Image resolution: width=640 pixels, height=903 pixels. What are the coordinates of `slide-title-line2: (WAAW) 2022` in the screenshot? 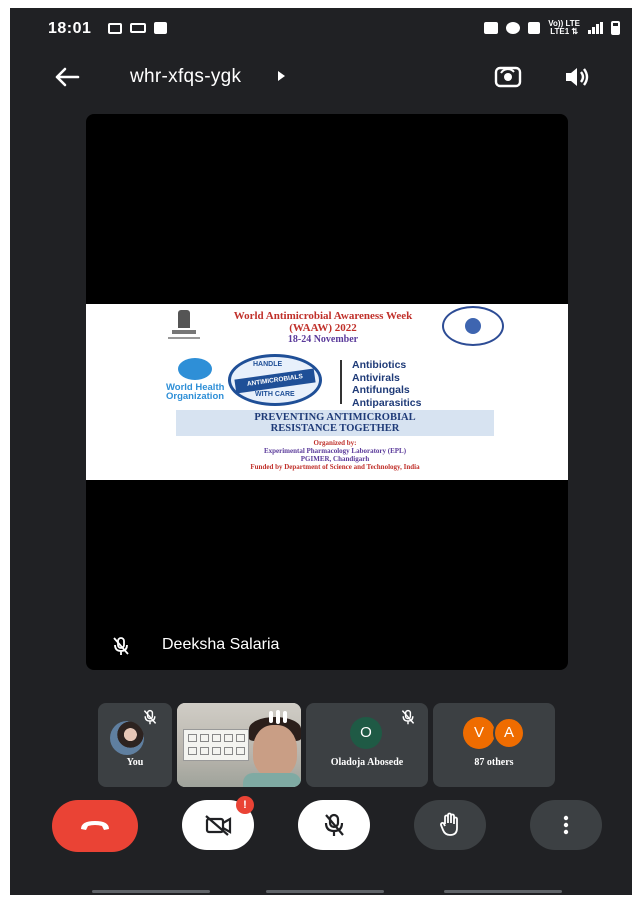 It's located at (323, 328).